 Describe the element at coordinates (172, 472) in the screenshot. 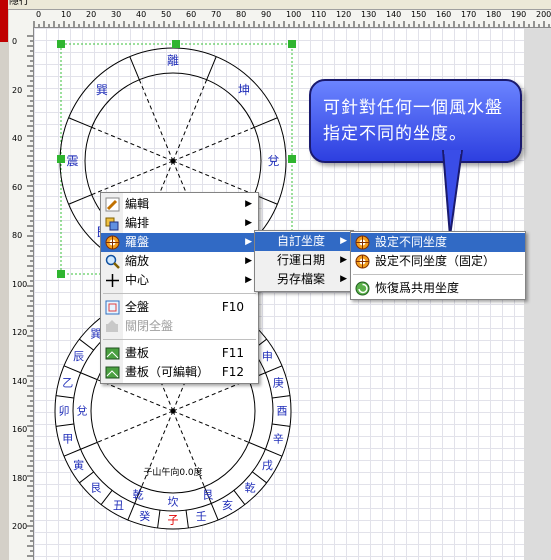

I see `compass-degree-label: 子山午向0.0度` at that location.